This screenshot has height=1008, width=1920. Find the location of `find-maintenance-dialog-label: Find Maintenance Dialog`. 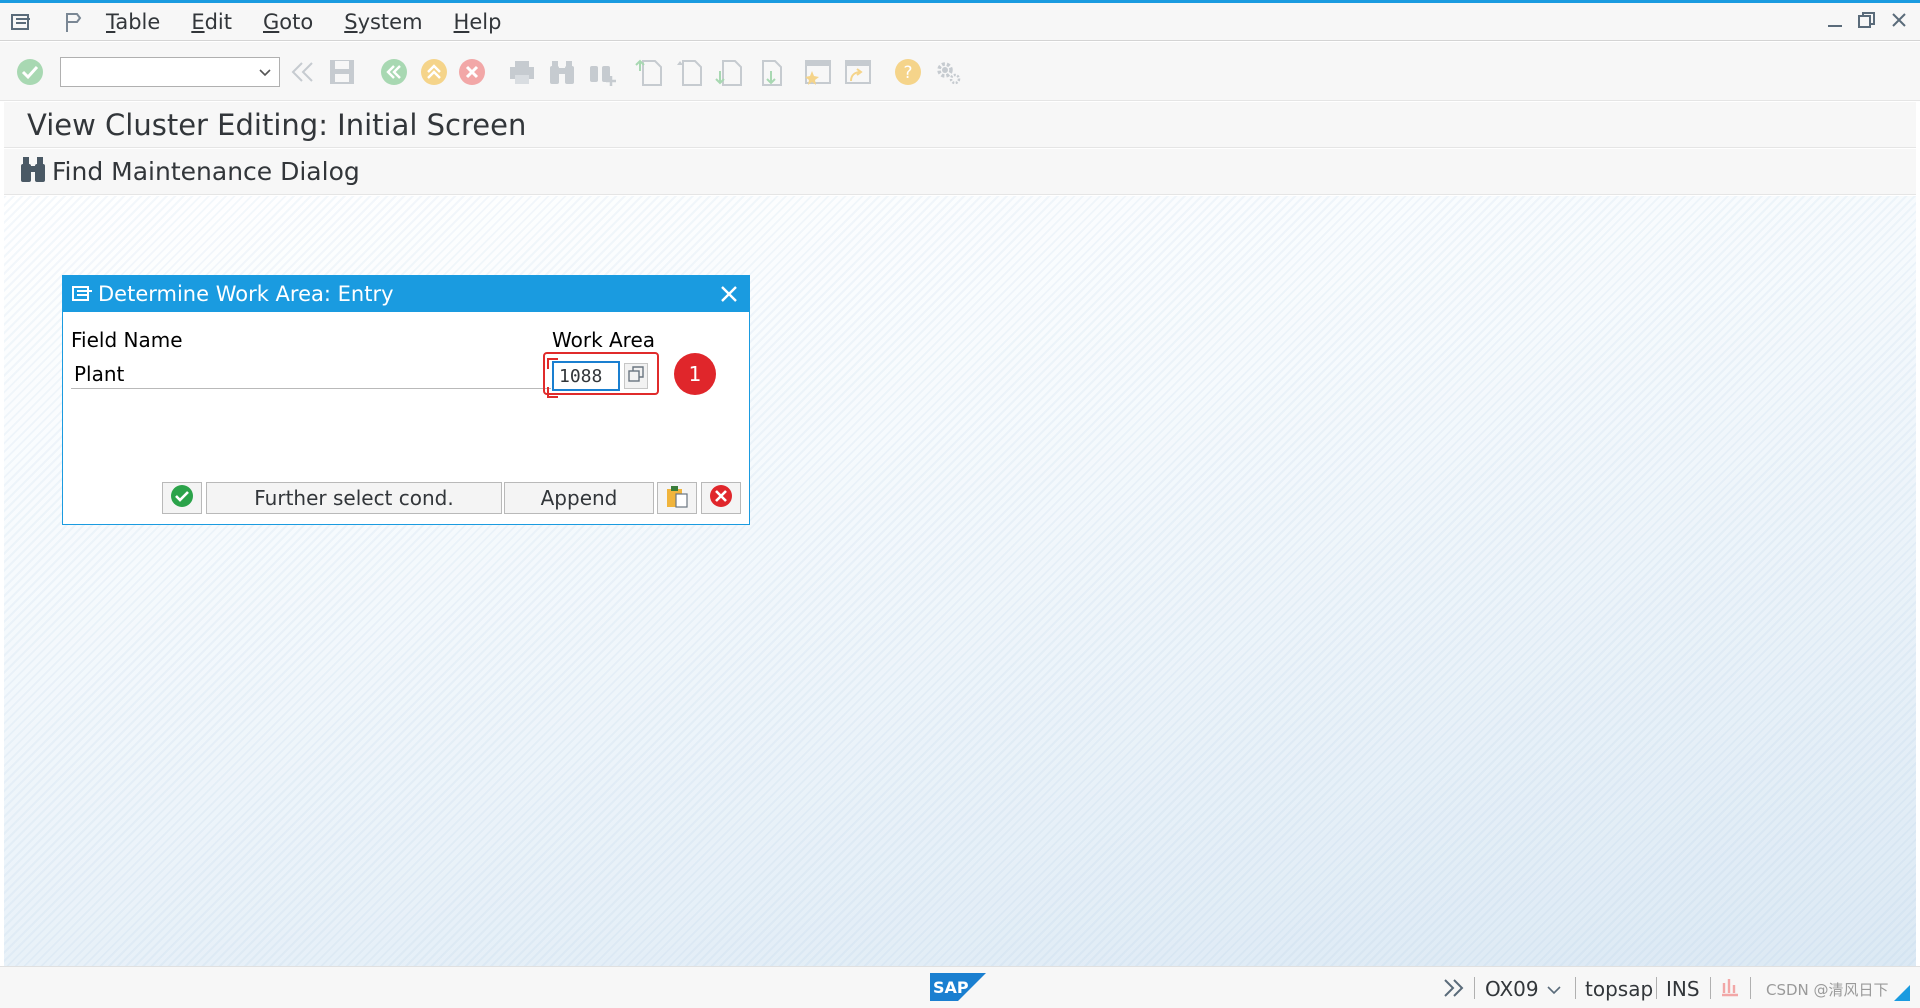

find-maintenance-dialog-label: Find Maintenance Dialog is located at coordinates (206, 171).